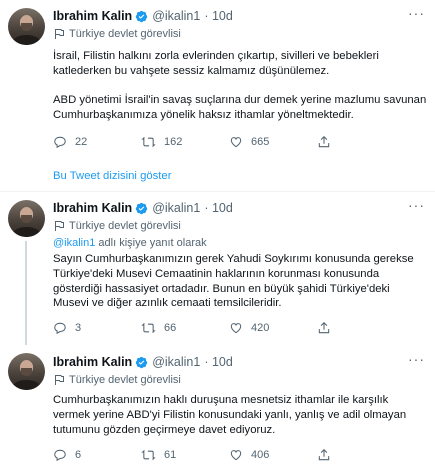 Image resolution: width=435 pixels, height=470 pixels. Describe the element at coordinates (26, 293) in the screenshot. I see `thread-connector` at that location.